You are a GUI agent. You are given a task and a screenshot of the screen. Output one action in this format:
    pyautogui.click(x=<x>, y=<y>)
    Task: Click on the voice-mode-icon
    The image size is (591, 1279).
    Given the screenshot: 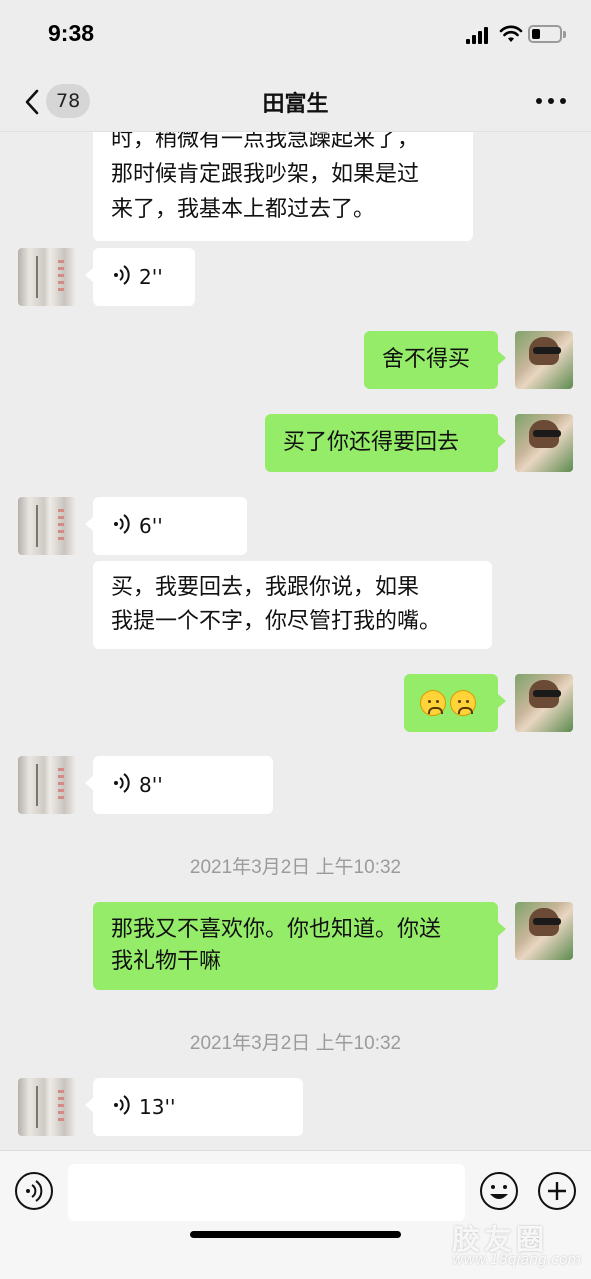 What is the action you would take?
    pyautogui.click(x=34, y=1191)
    